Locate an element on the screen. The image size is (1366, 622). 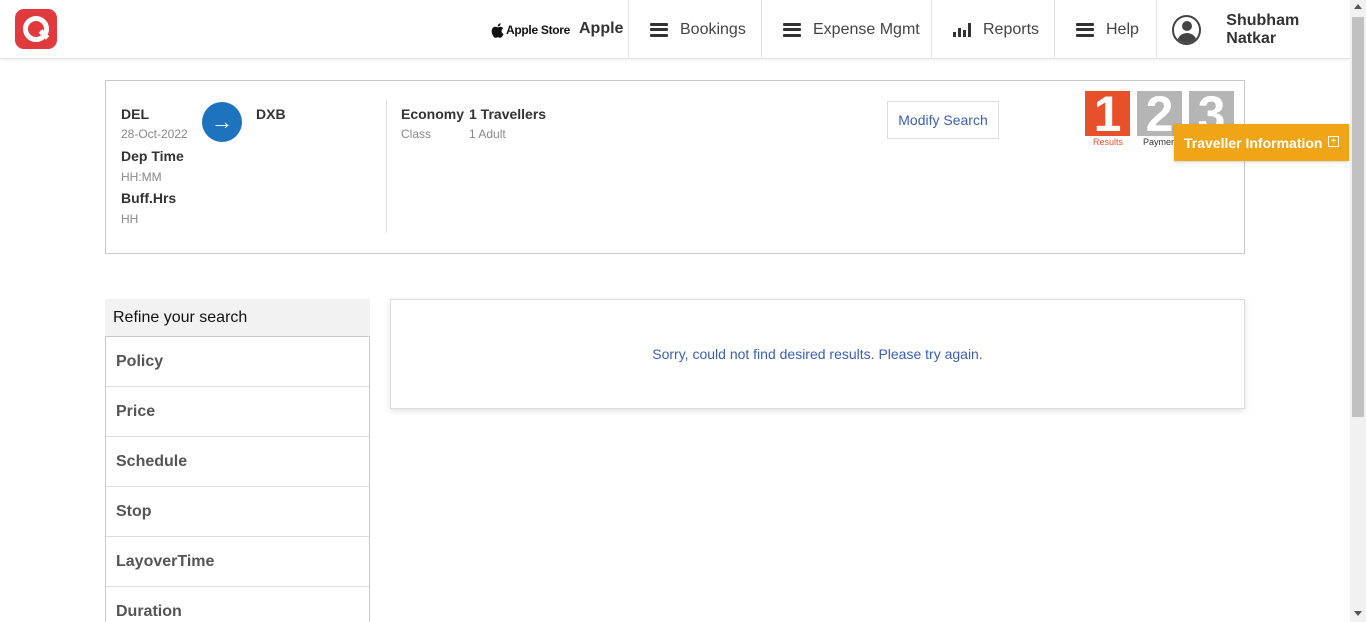
filter-price: Price is located at coordinates (237, 411).